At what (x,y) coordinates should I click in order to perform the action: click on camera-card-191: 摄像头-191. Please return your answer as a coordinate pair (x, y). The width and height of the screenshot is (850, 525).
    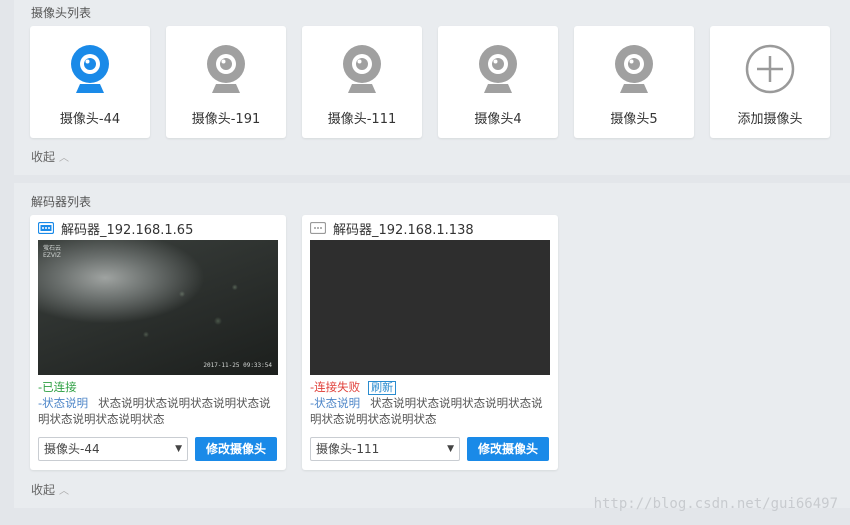
    Looking at the image, I should click on (226, 82).